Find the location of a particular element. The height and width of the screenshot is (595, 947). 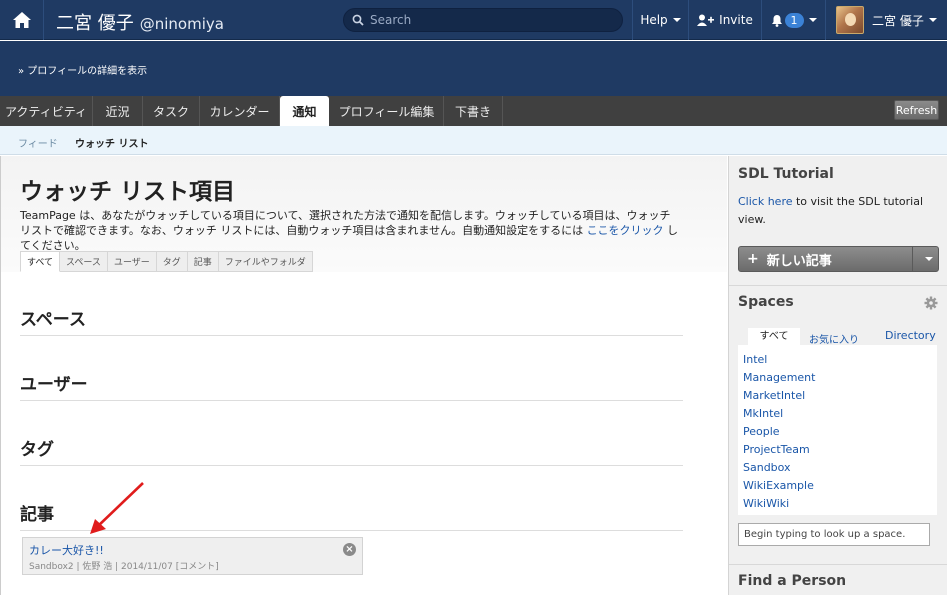

user-handle: @ninomiya is located at coordinates (181, 24).